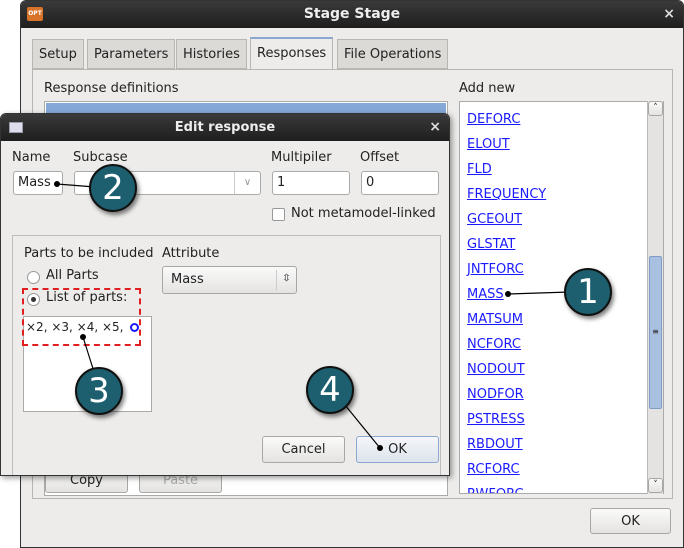  Describe the element at coordinates (113, 188) in the screenshot. I see `callout-2: 2` at that location.